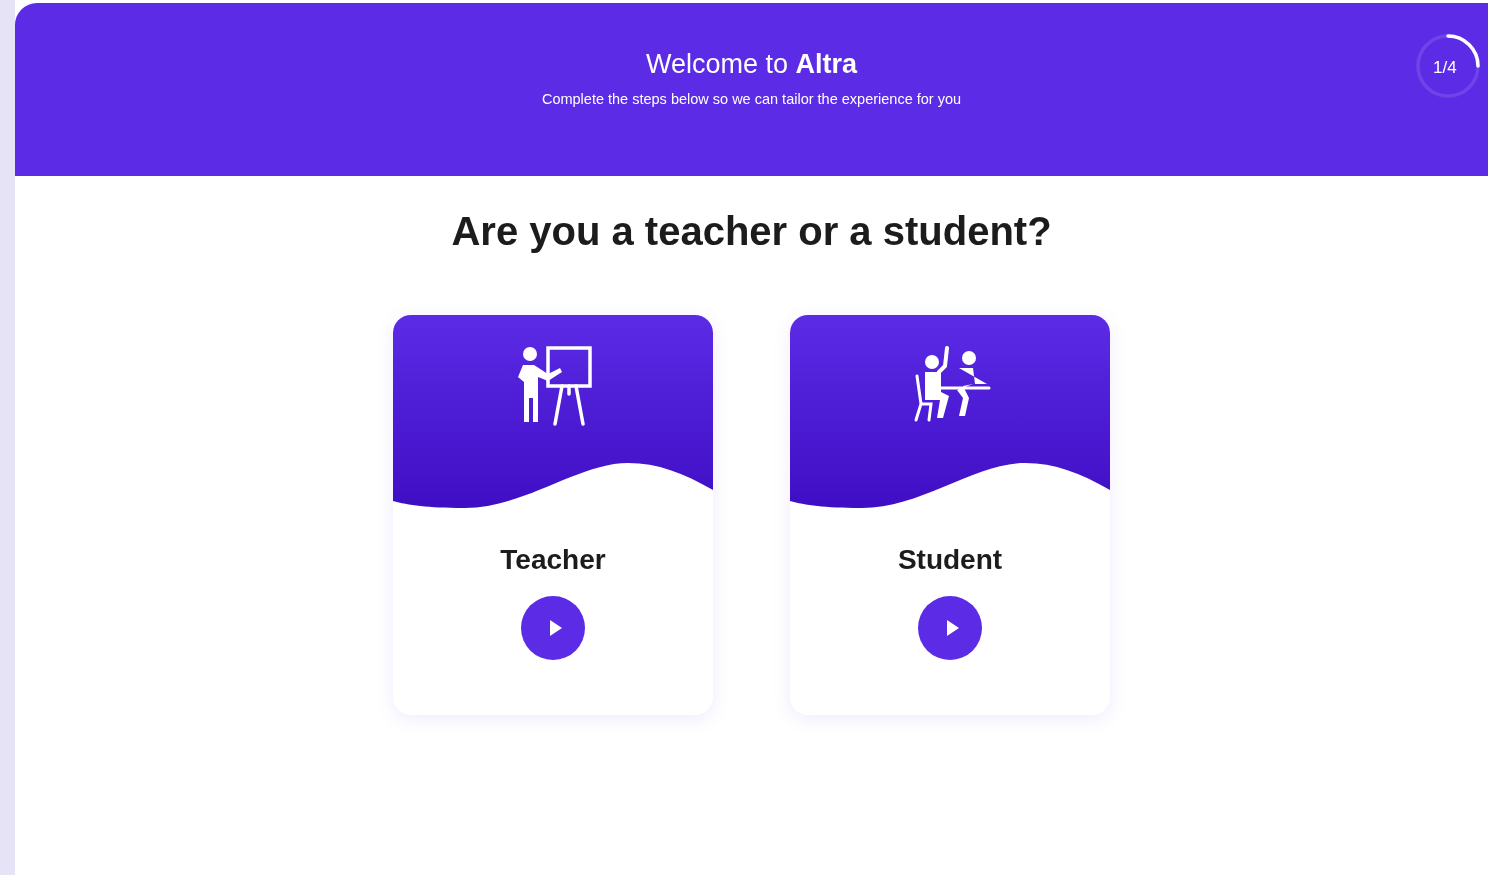 The height and width of the screenshot is (875, 1488). I want to click on step-counter: 1/4, so click(1445, 68).